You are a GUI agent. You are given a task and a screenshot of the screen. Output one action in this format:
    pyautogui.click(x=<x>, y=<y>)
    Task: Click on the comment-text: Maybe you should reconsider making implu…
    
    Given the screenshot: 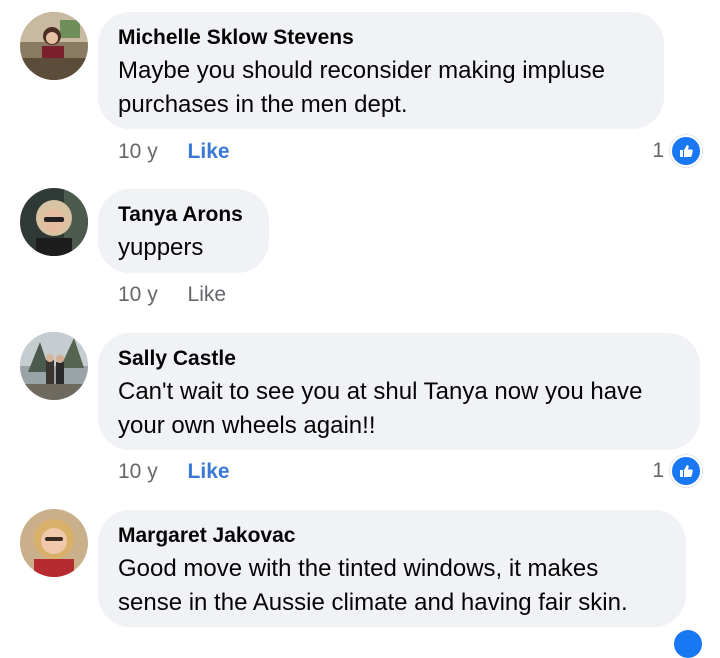 What is the action you would take?
    pyautogui.click(x=361, y=87)
    